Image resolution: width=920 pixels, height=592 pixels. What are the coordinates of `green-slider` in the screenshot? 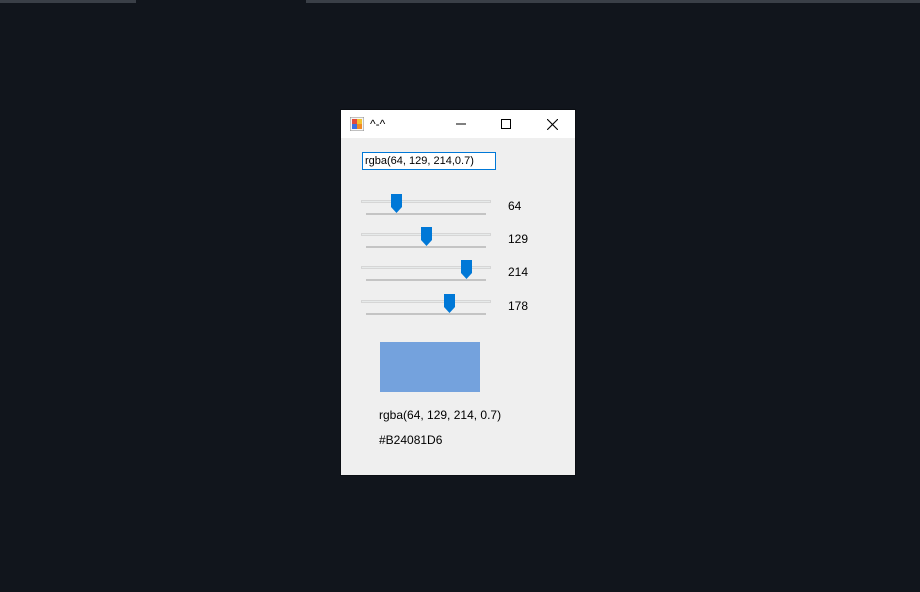 It's located at (426, 239).